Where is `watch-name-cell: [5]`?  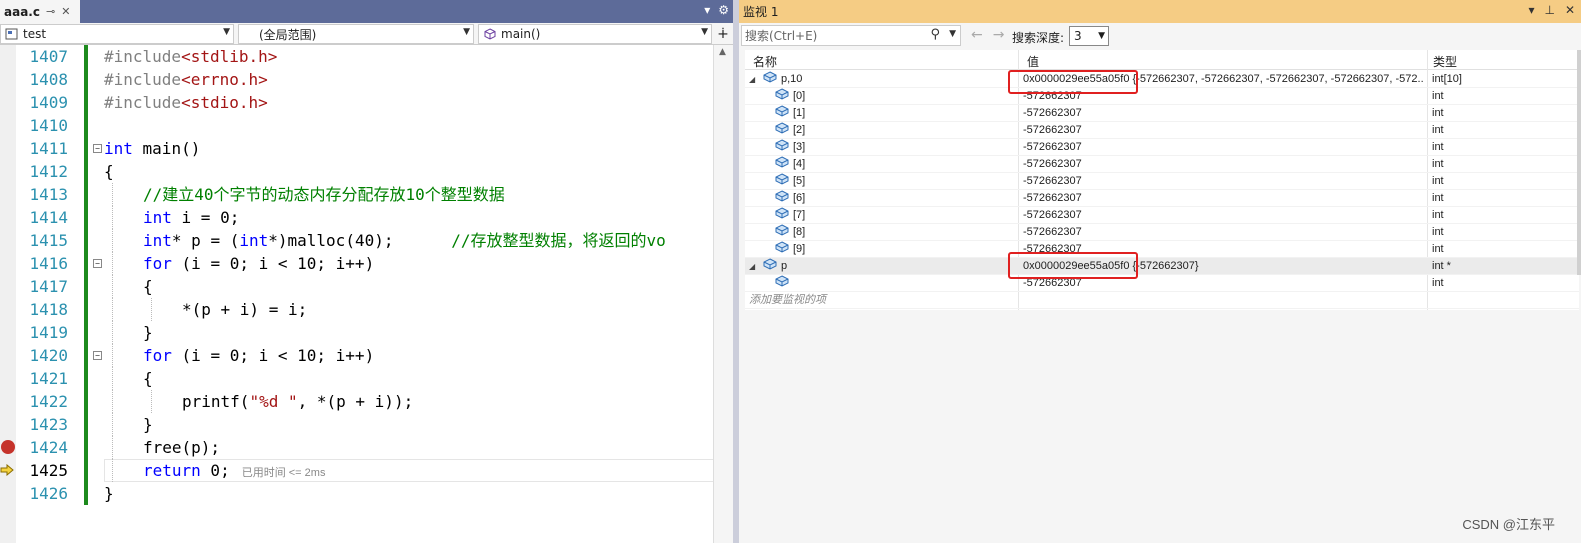 watch-name-cell: [5] is located at coordinates (790, 181).